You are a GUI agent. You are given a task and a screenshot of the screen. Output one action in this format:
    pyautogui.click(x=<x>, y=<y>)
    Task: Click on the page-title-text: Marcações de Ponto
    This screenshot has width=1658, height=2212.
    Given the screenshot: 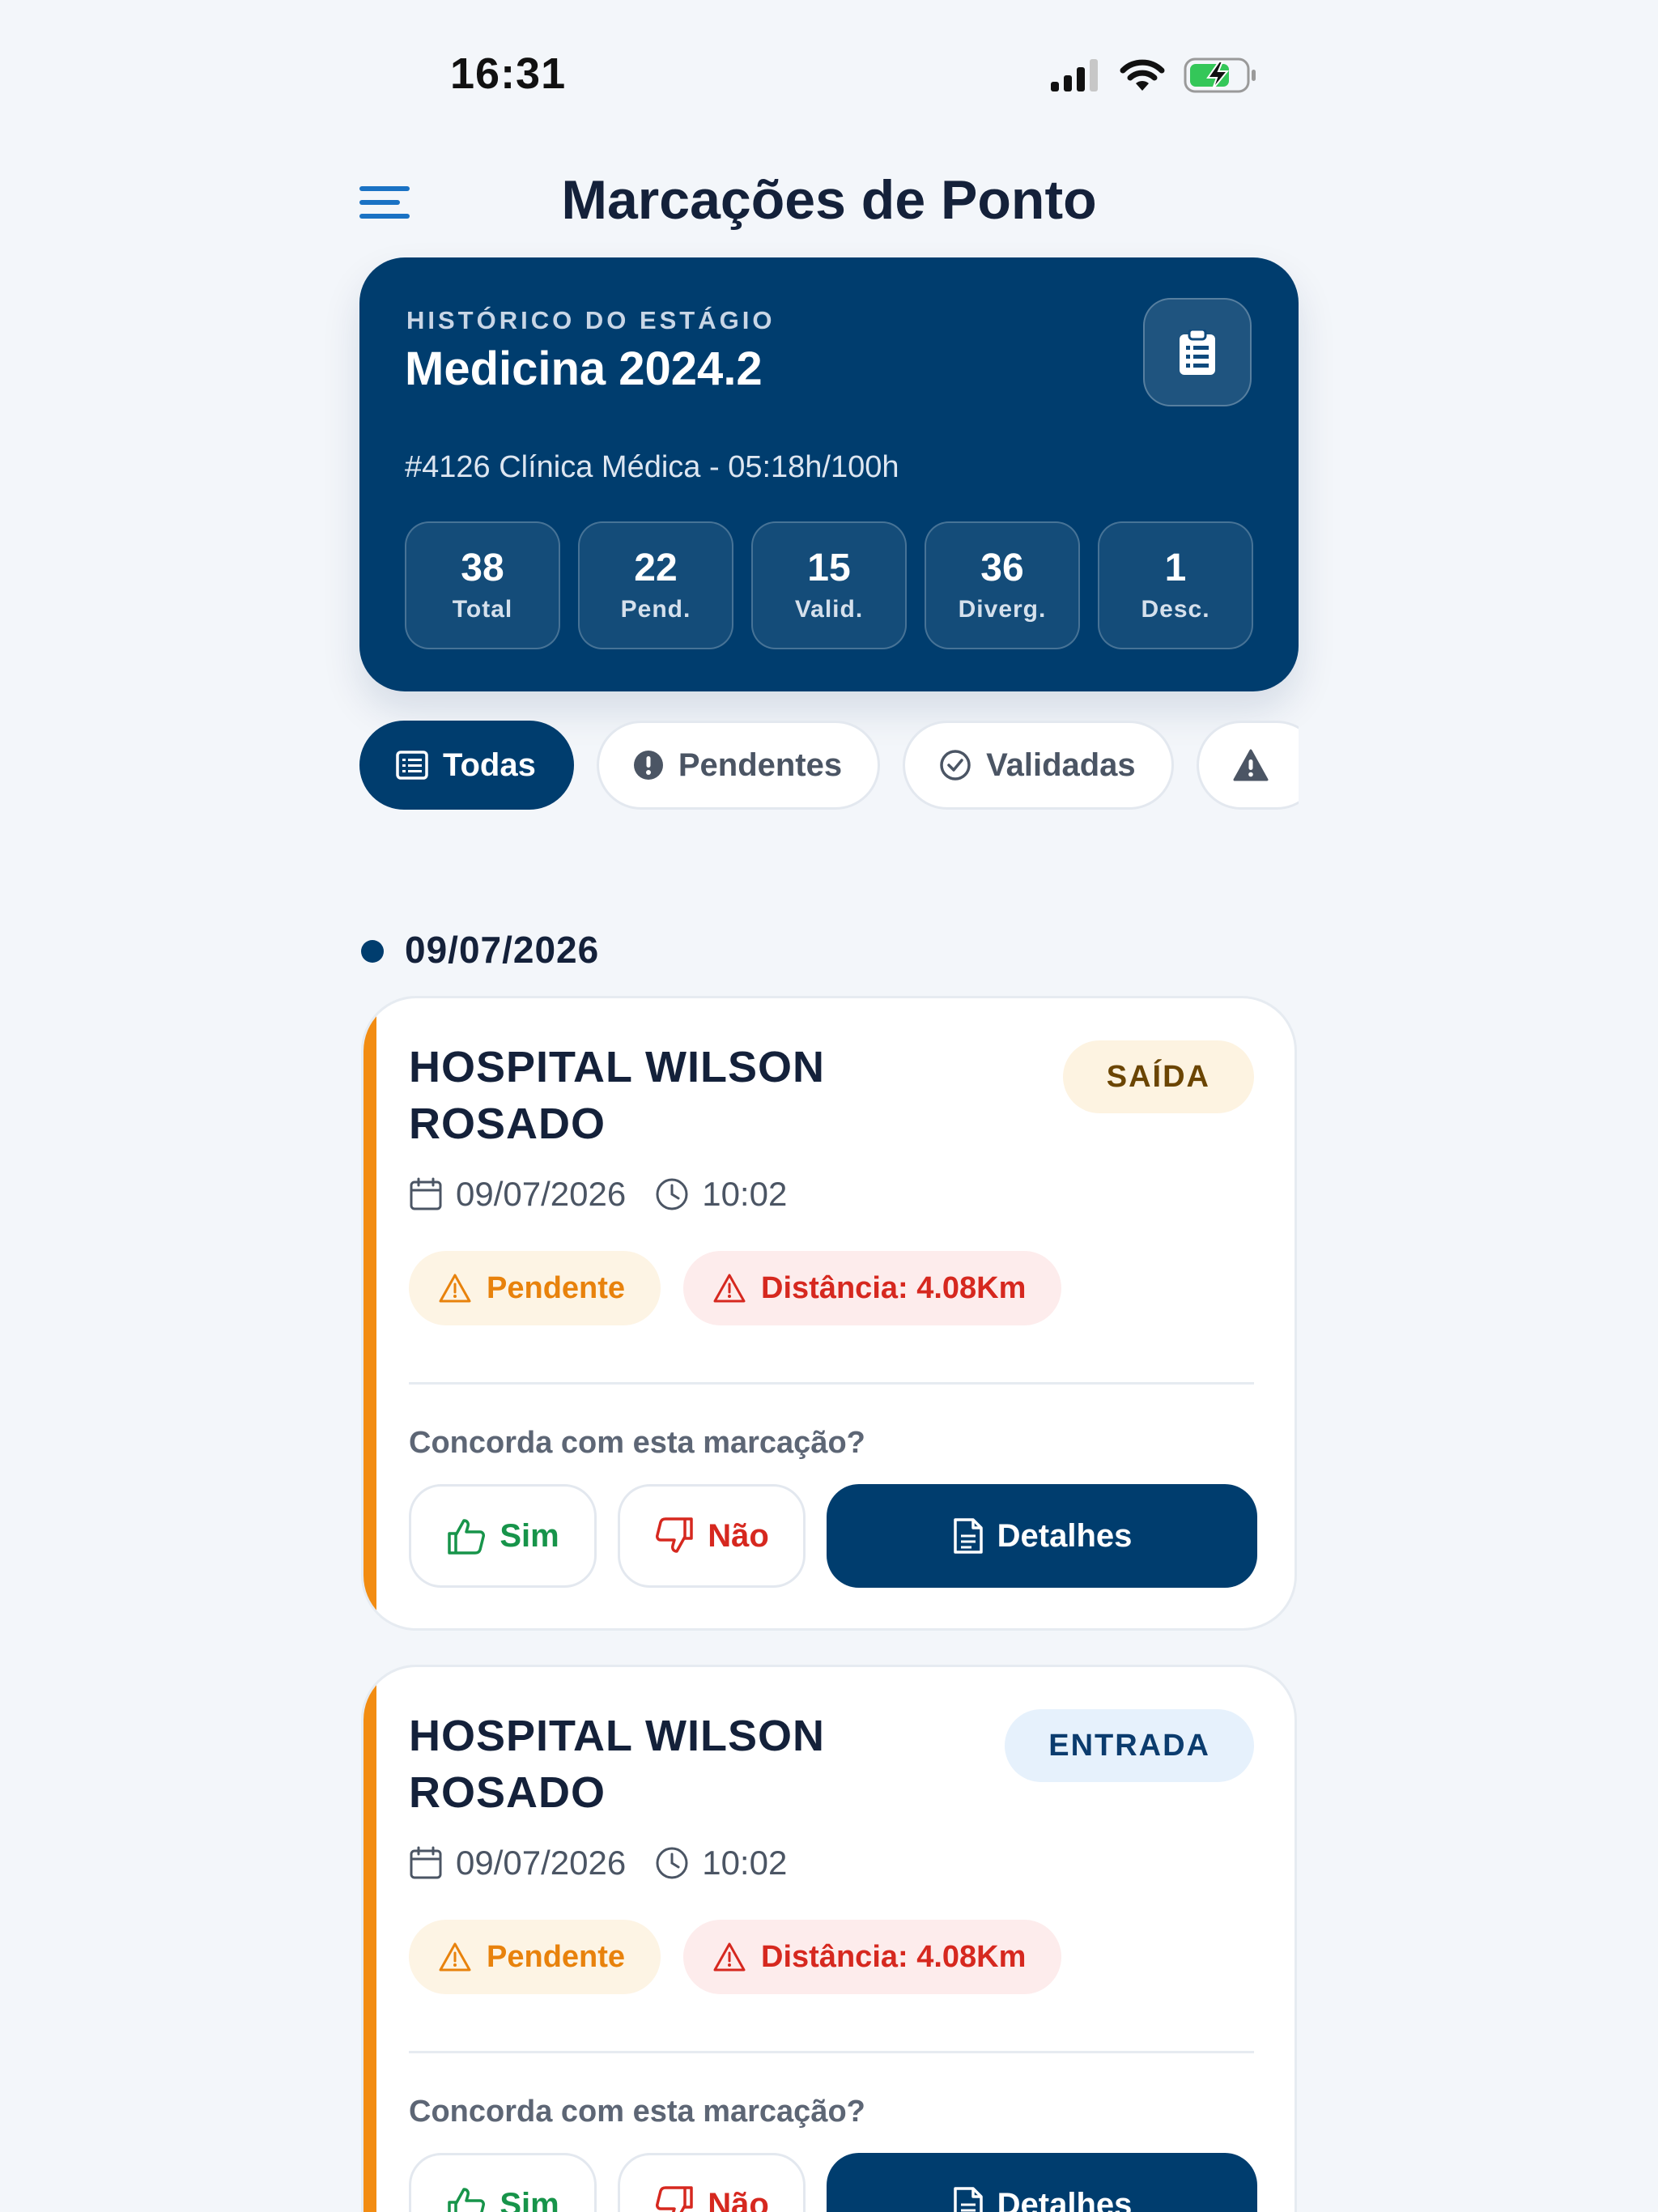 What is the action you would take?
    pyautogui.click(x=829, y=200)
    